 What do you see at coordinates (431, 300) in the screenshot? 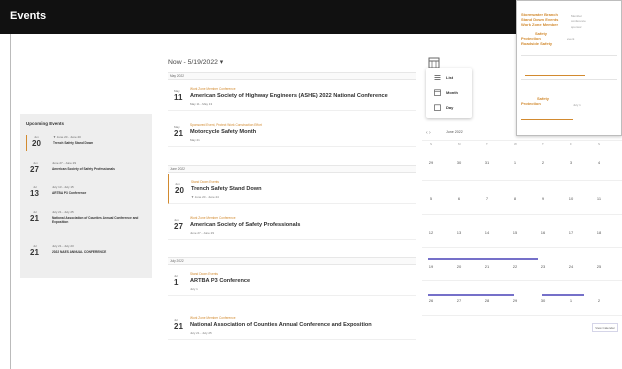
I see `calendar-day: 26` at bounding box center [431, 300].